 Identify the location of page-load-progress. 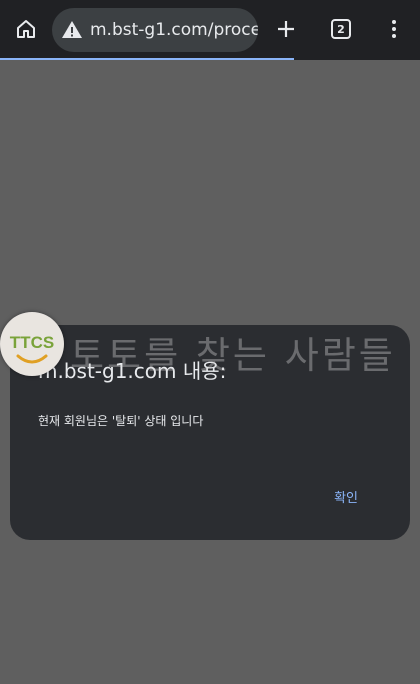
(147, 59).